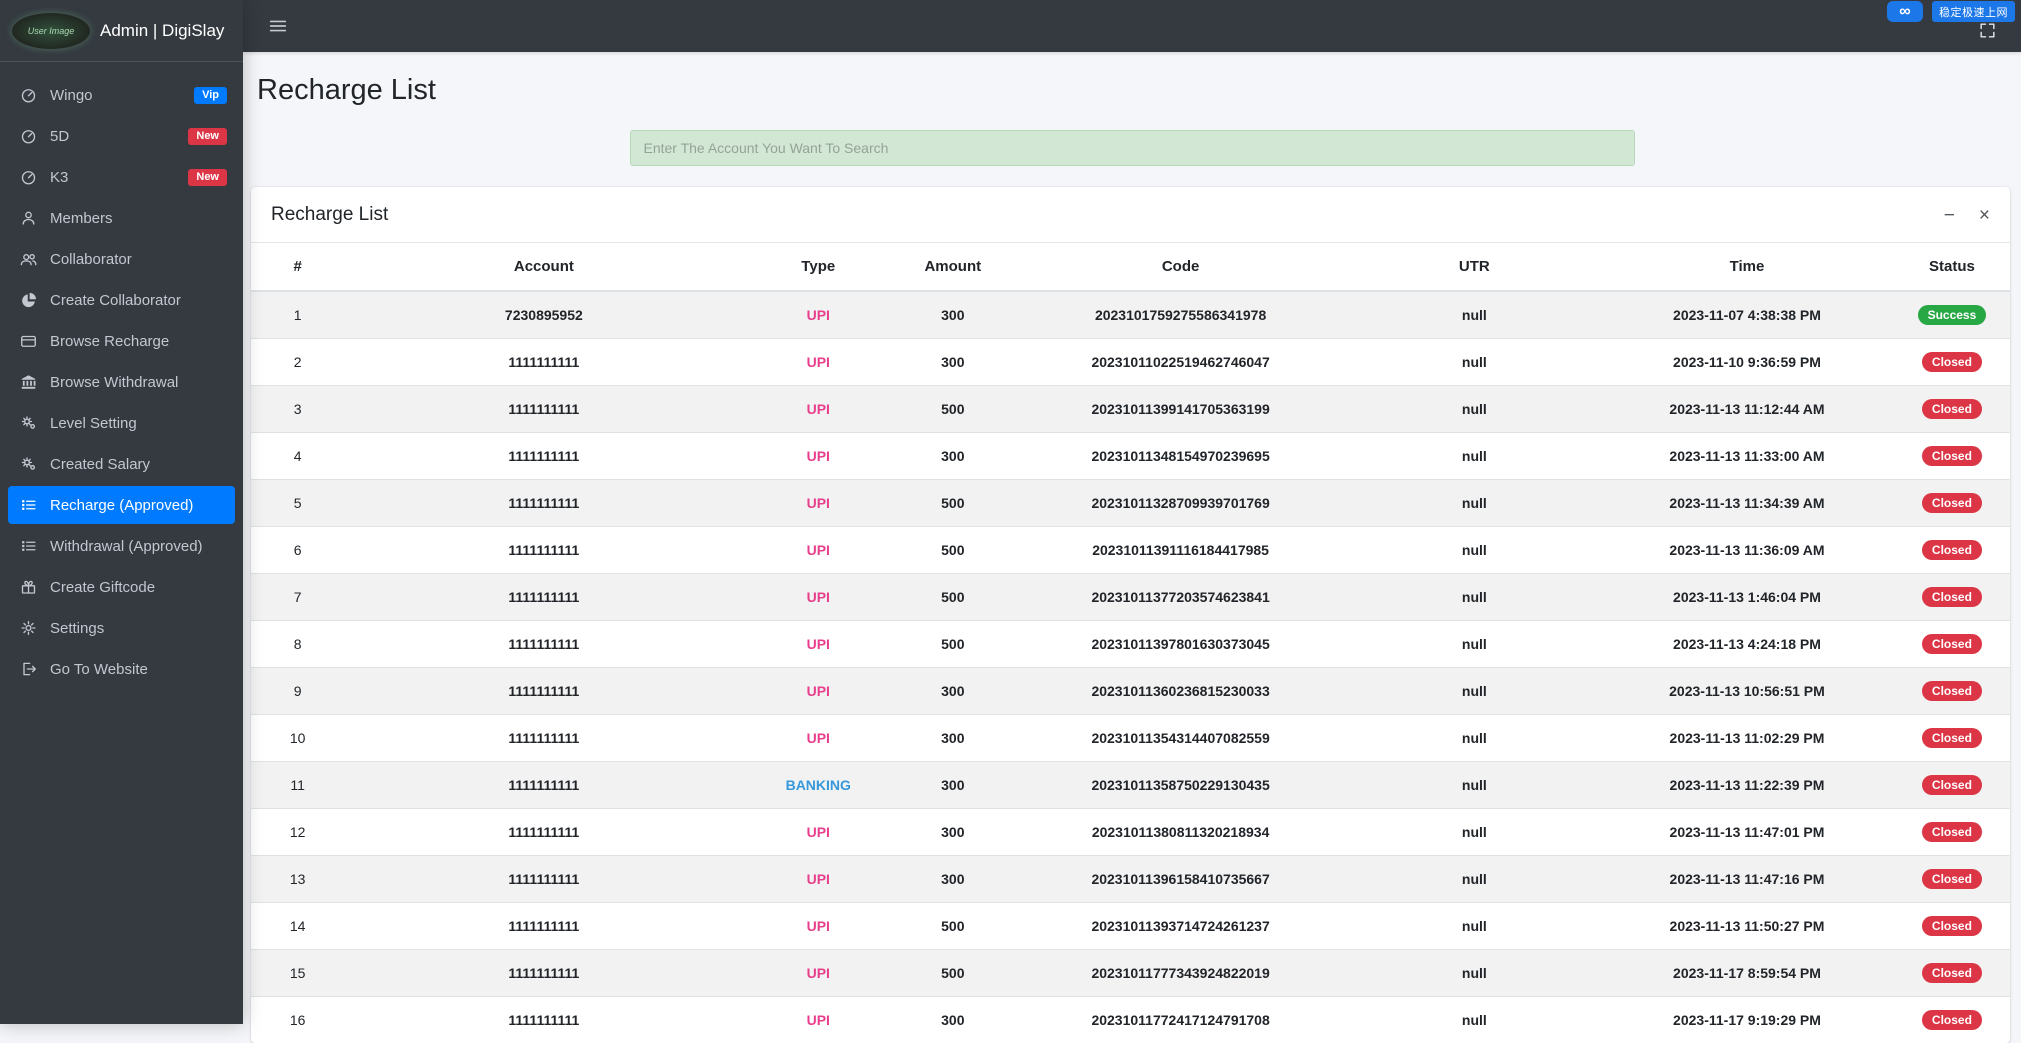  Describe the element at coordinates (1747, 267) in the screenshot. I see `column-header-time: Time` at that location.